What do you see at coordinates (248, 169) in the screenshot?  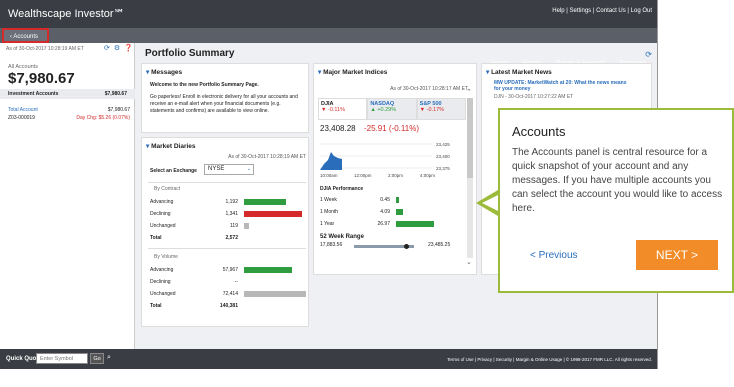 I see `chevron-down-icon: ⌄` at bounding box center [248, 169].